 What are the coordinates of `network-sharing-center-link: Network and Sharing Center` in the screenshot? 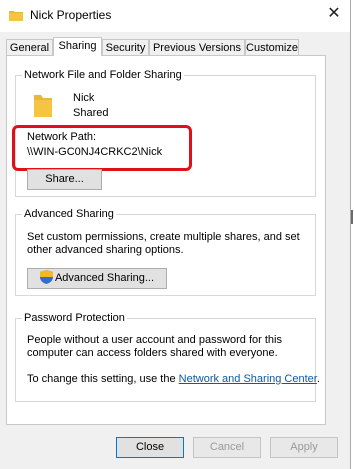 It's located at (248, 379).